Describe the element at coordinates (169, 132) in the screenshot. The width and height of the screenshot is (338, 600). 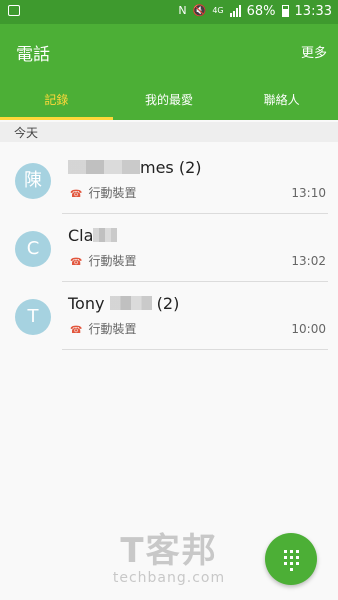
I see `section-header: 今天` at that location.